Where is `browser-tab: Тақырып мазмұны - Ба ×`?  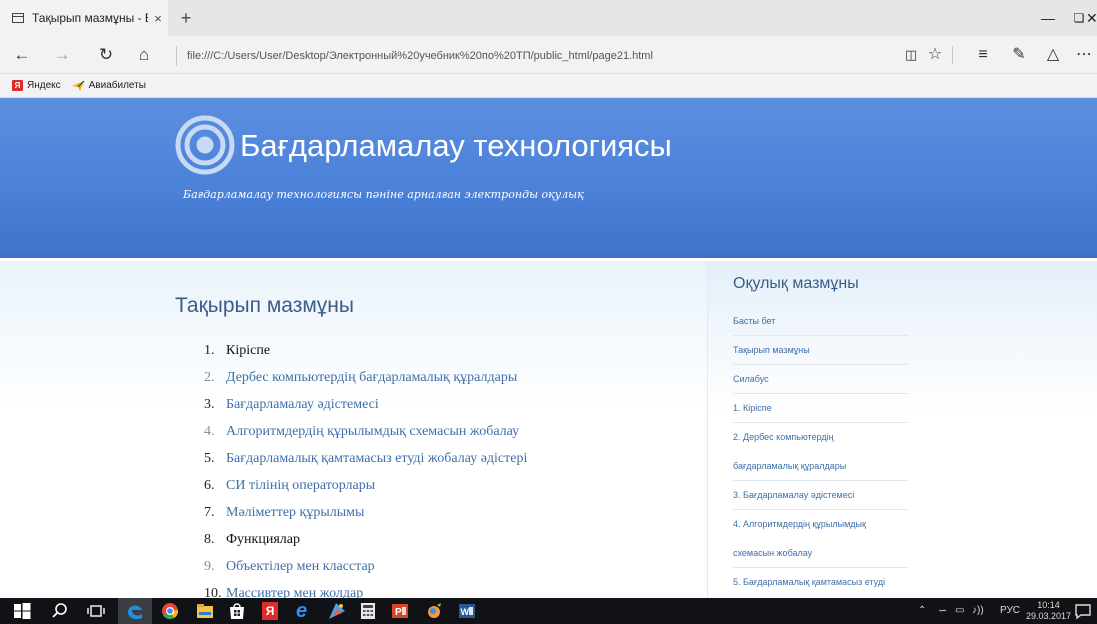 browser-tab: Тақырып мазмұны - Ба × is located at coordinates (84, 18).